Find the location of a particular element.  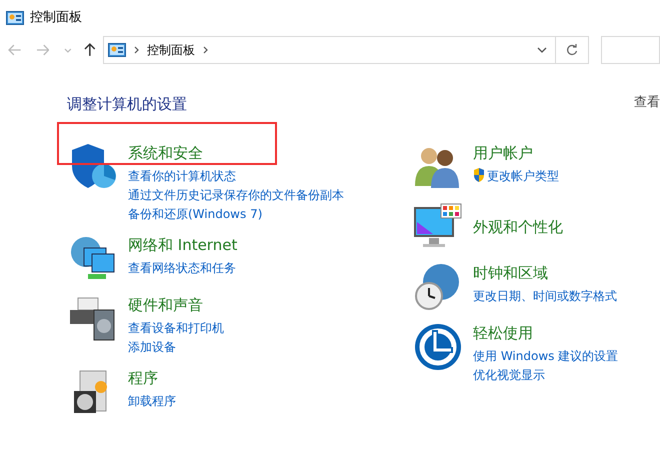

page-heading: 调整计算机的设置 is located at coordinates (127, 104).